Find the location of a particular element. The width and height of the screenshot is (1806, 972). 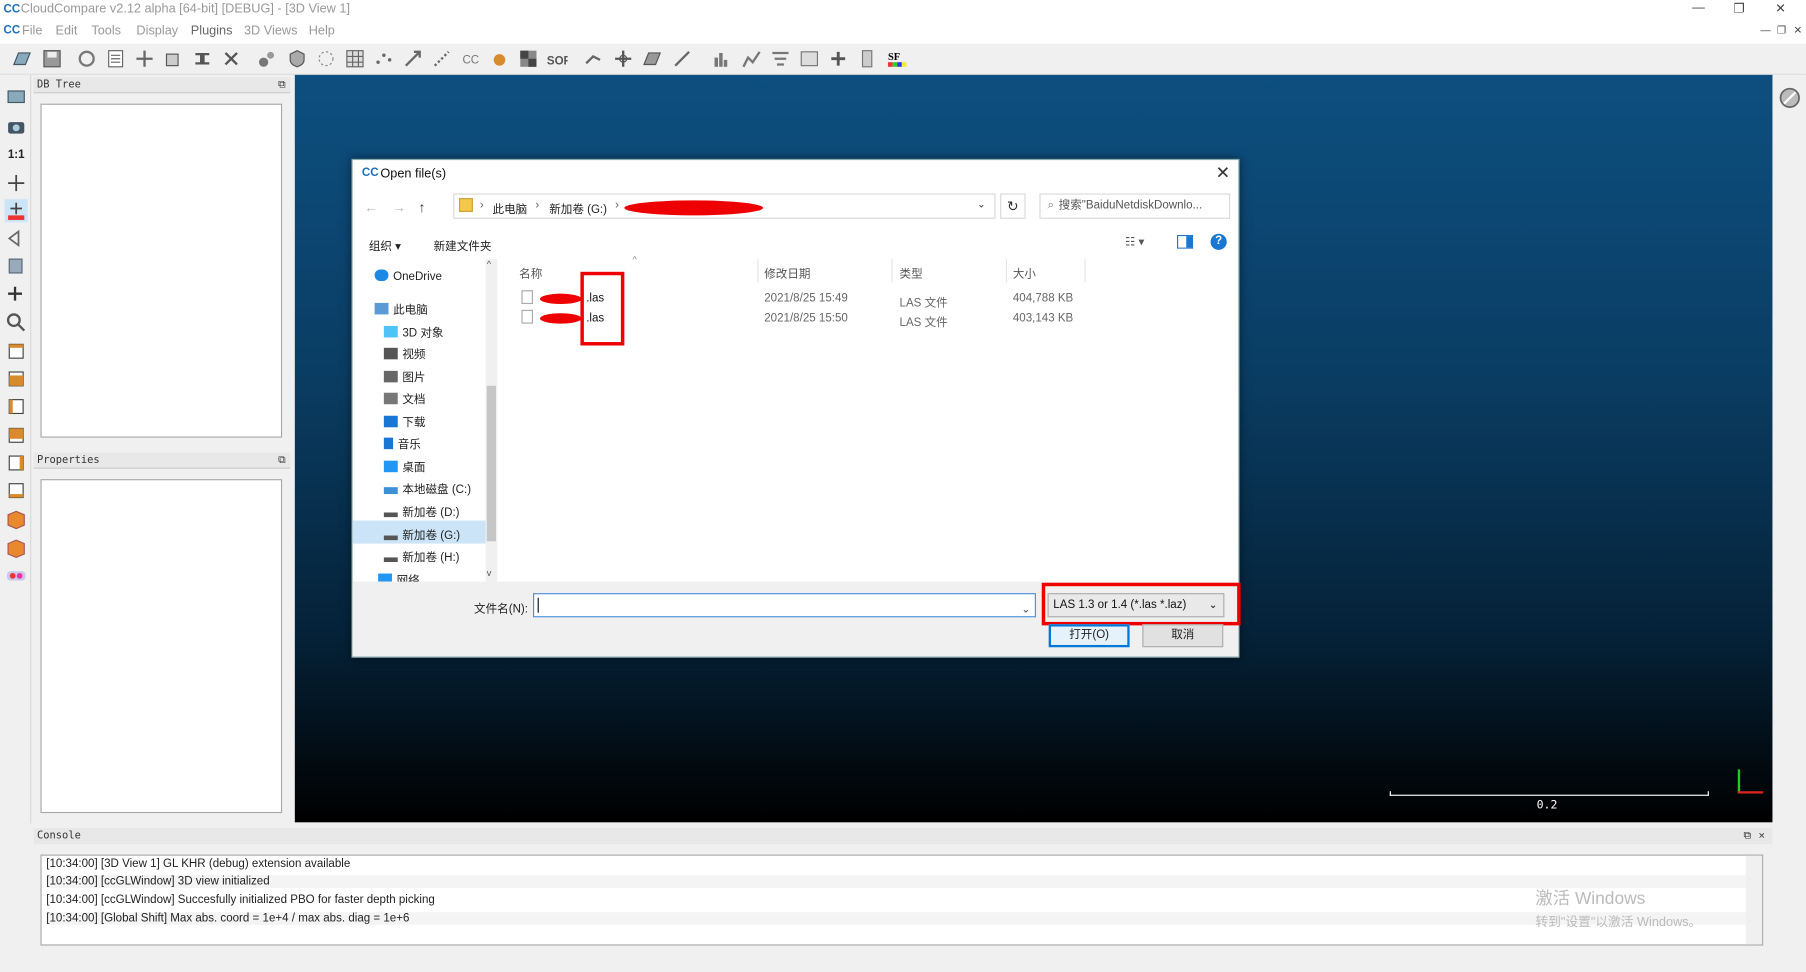

view-bottom-icon is located at coordinates (16, 490).